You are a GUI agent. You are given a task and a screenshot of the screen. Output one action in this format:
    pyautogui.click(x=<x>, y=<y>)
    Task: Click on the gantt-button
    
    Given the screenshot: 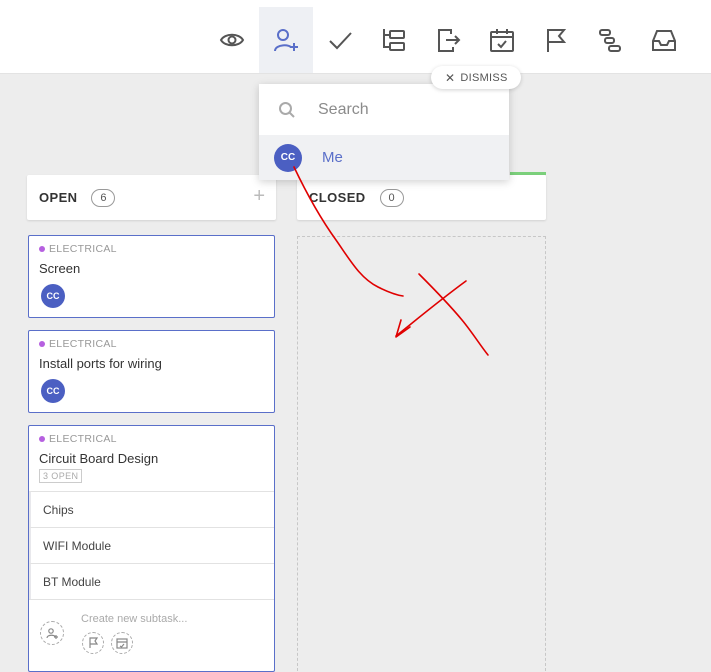 What is the action you would take?
    pyautogui.click(x=610, y=40)
    